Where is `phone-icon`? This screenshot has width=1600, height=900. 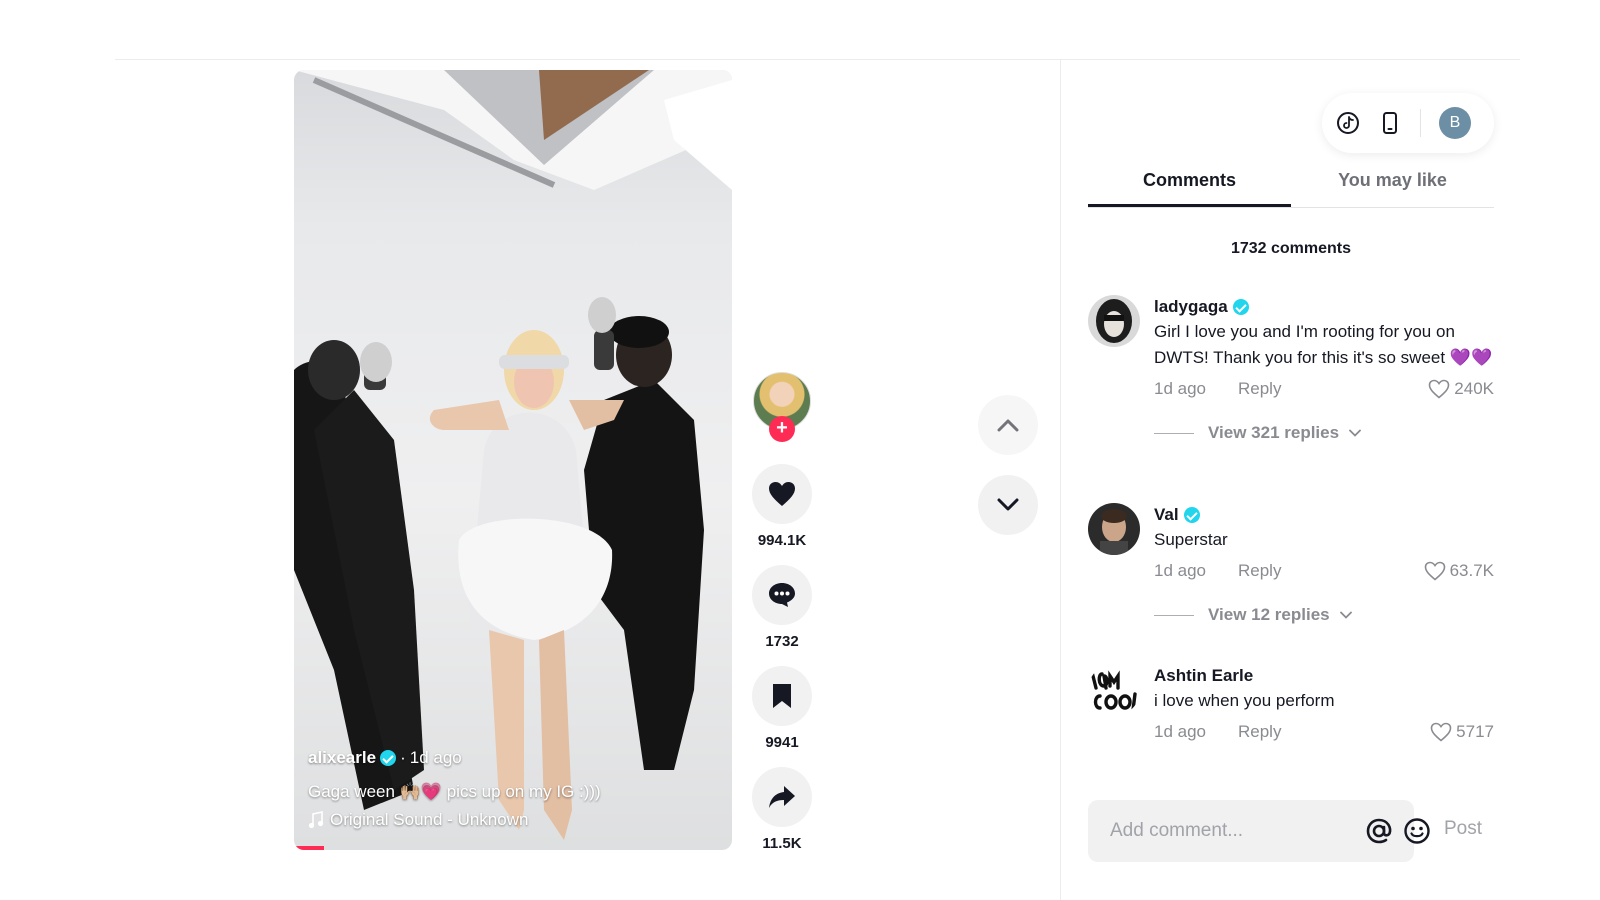
phone-icon is located at coordinates (1390, 123).